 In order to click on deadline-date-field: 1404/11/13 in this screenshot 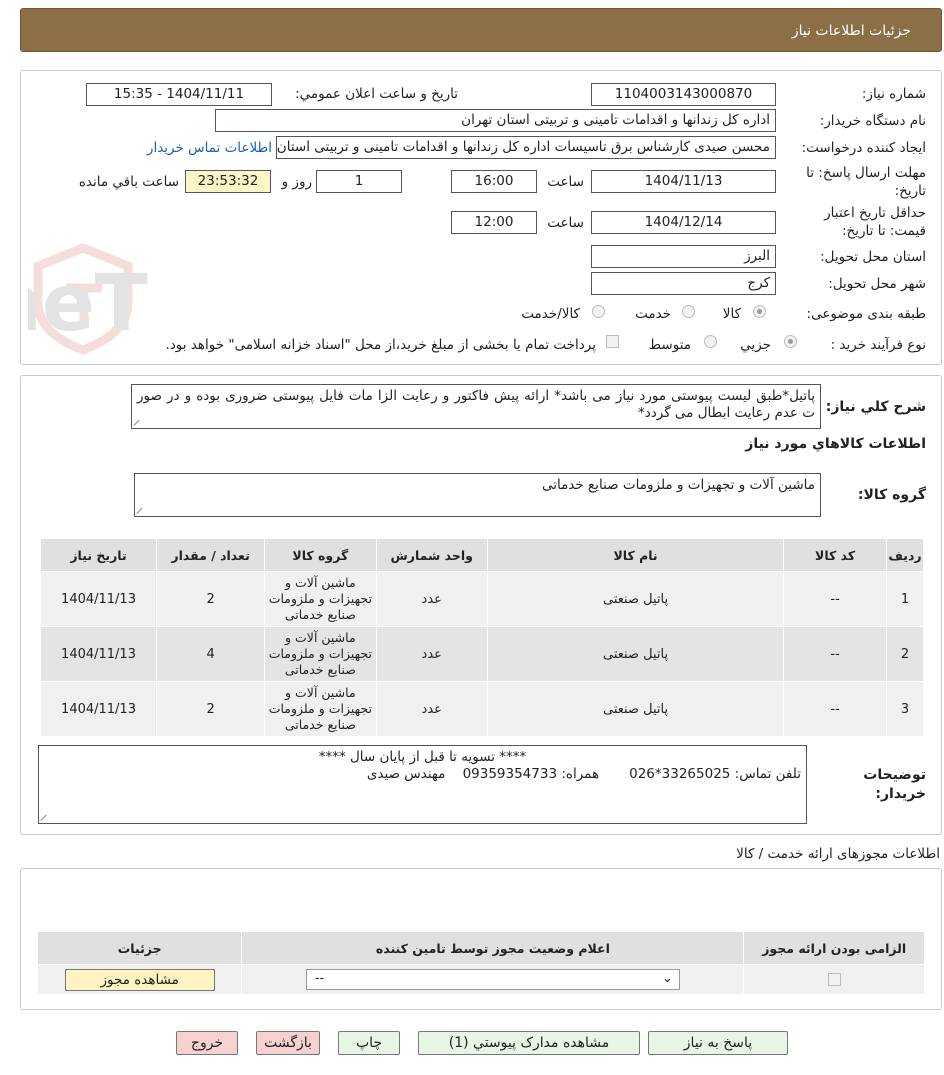, I will do `click(683, 181)`.